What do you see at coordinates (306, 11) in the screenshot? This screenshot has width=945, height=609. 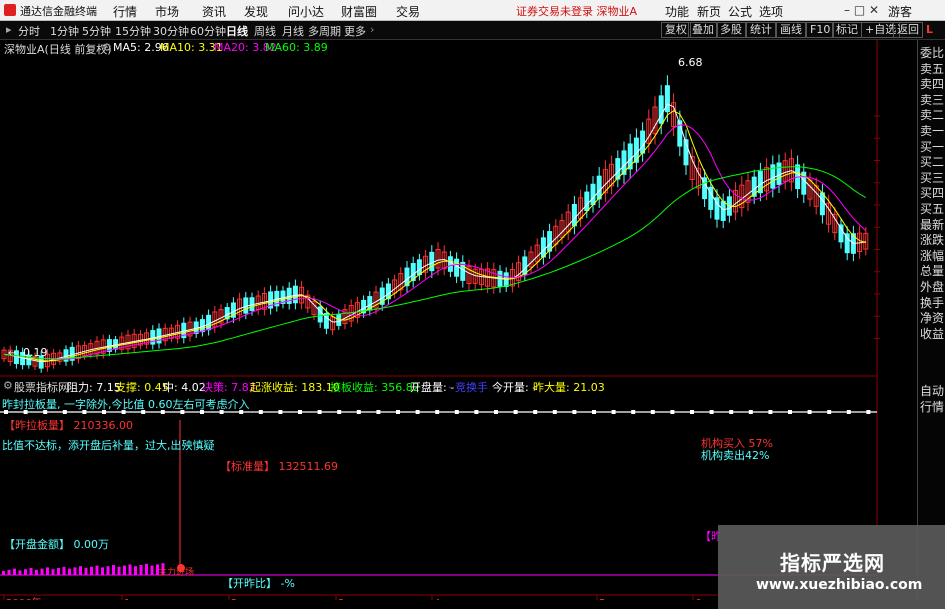 I see `menu-item-wenxiaoda: 问小达` at bounding box center [306, 11].